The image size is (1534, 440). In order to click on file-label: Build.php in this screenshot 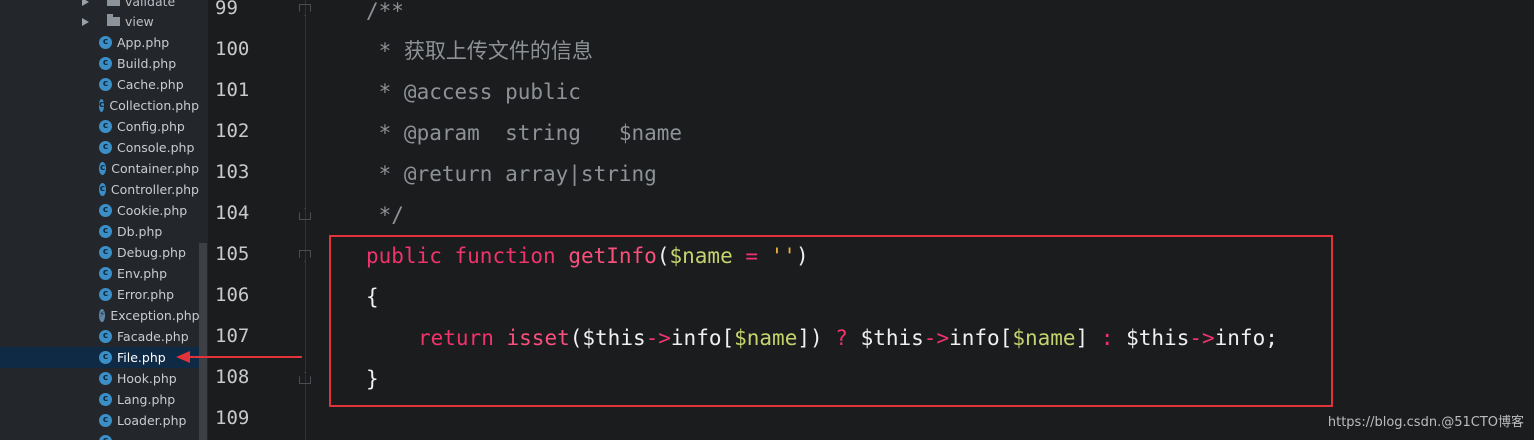, I will do `click(147, 63)`.